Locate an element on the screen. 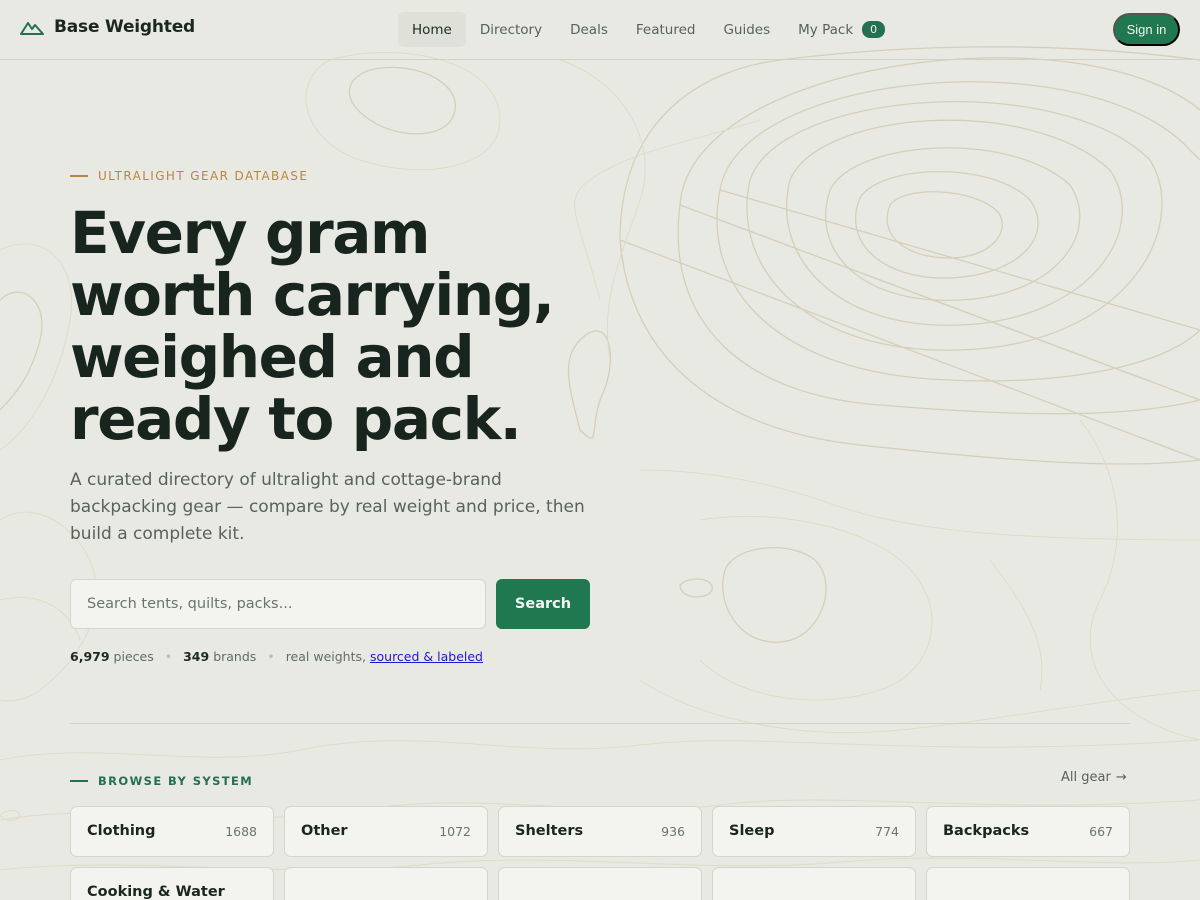 The width and height of the screenshot is (1200, 900). brand-name: Base Weighted is located at coordinates (124, 27).